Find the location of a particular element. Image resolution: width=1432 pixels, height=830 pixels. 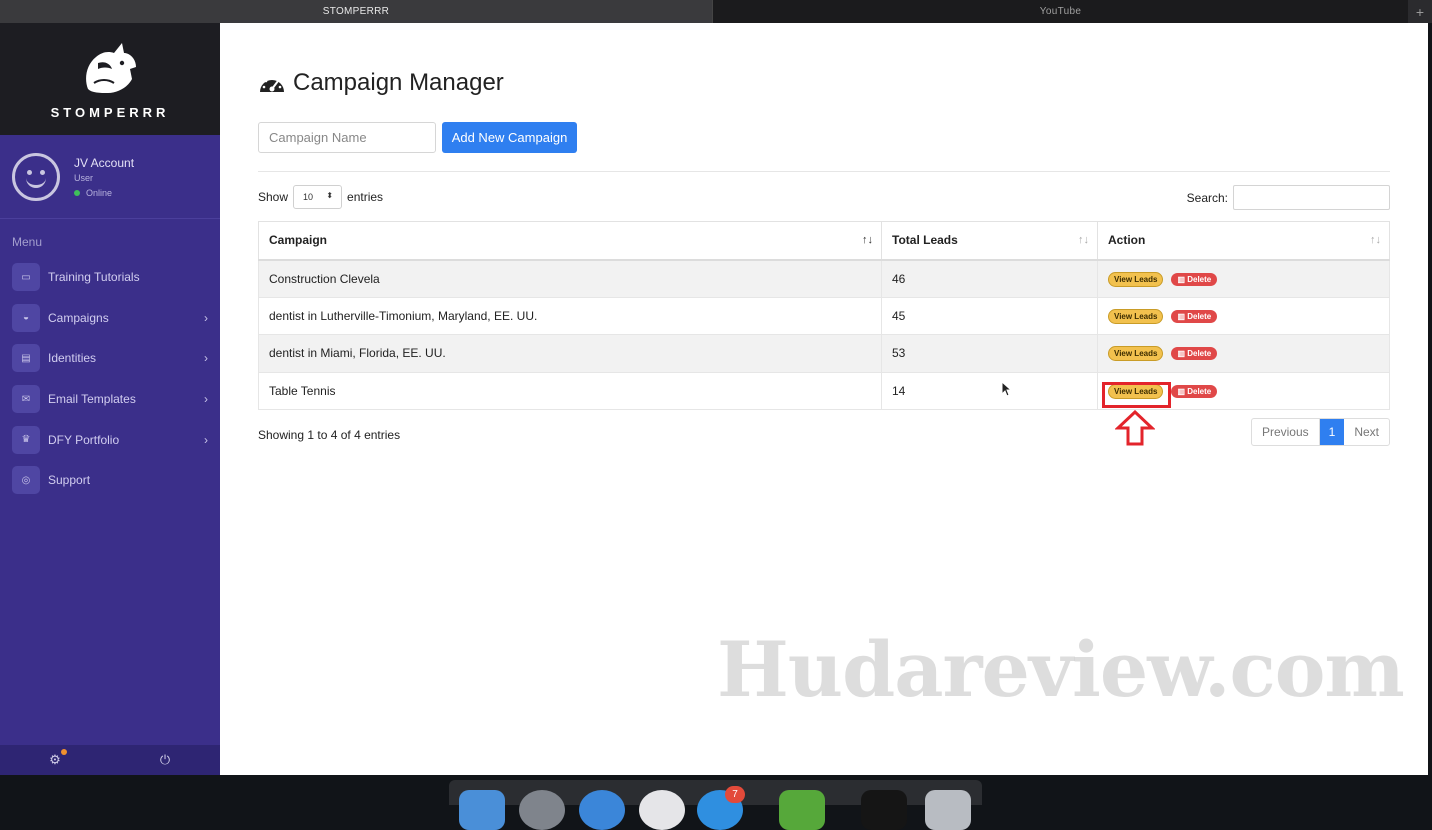

pagination-previous: Previous is located at coordinates (1286, 432).